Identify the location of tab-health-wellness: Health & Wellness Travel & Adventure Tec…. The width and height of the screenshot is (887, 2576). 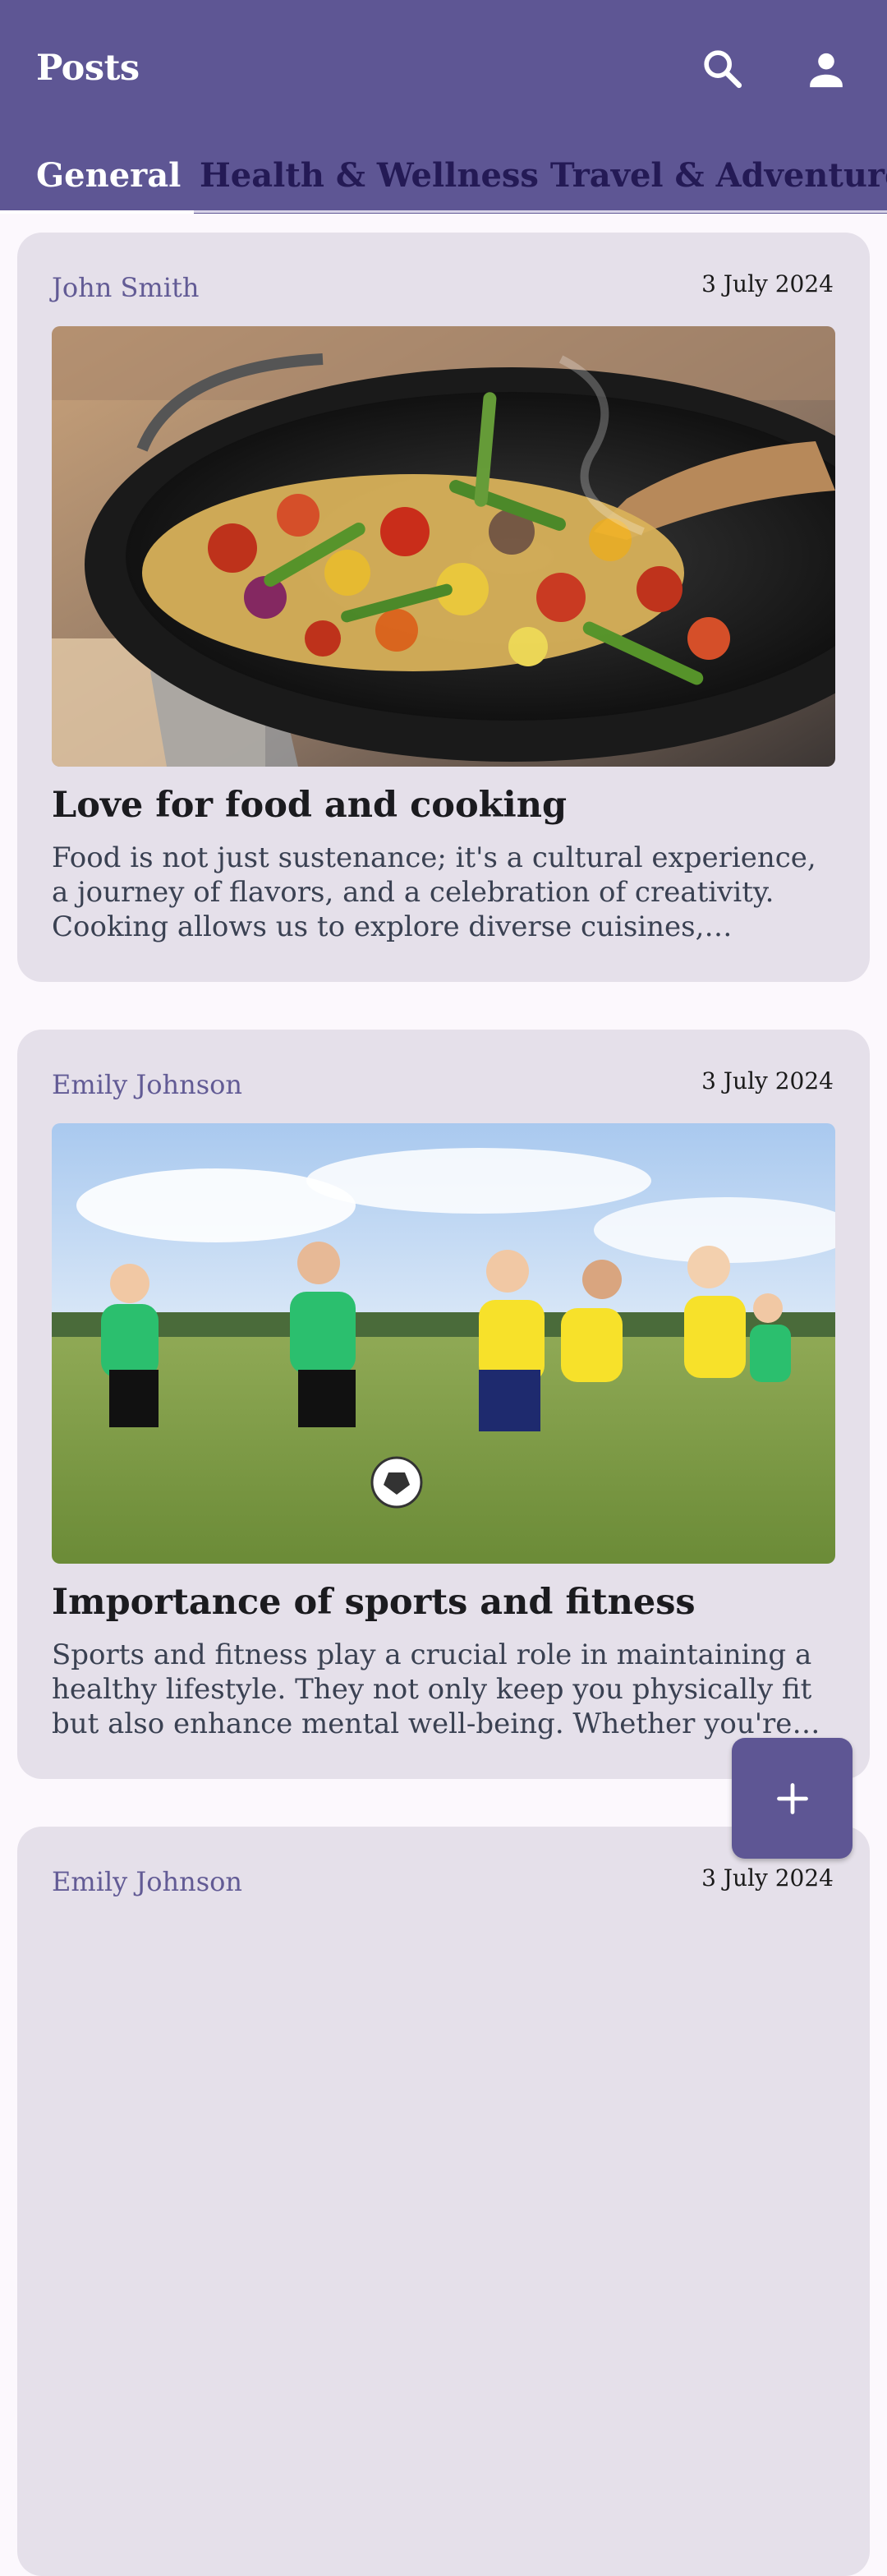
(543, 175).